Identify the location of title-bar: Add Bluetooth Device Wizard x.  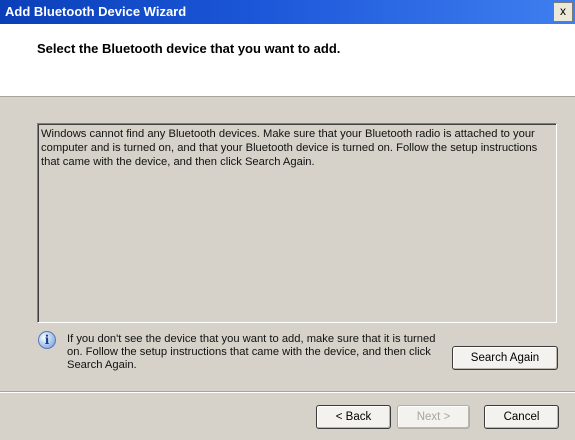
(287, 12).